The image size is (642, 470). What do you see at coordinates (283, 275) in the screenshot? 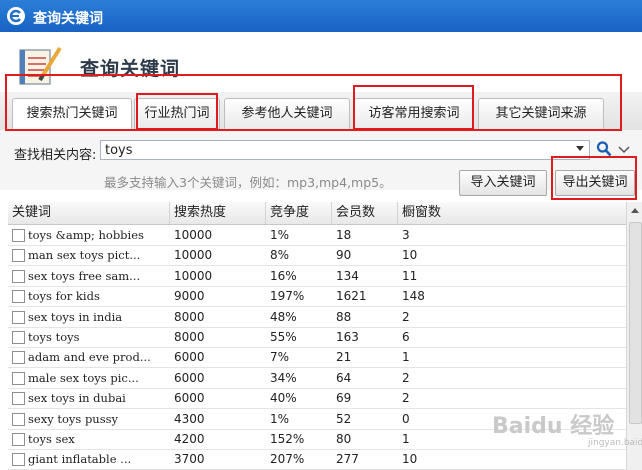
I see `cell-competition: 16%` at bounding box center [283, 275].